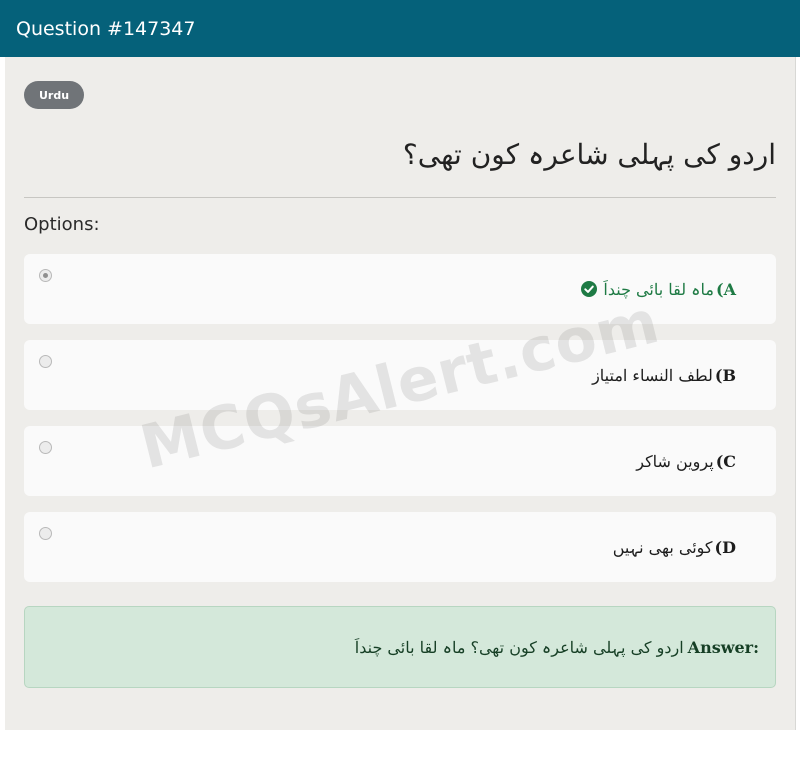 The image size is (800, 760). Describe the element at coordinates (400, 461) in the screenshot. I see `option-c: C) پروین شاکر` at that location.